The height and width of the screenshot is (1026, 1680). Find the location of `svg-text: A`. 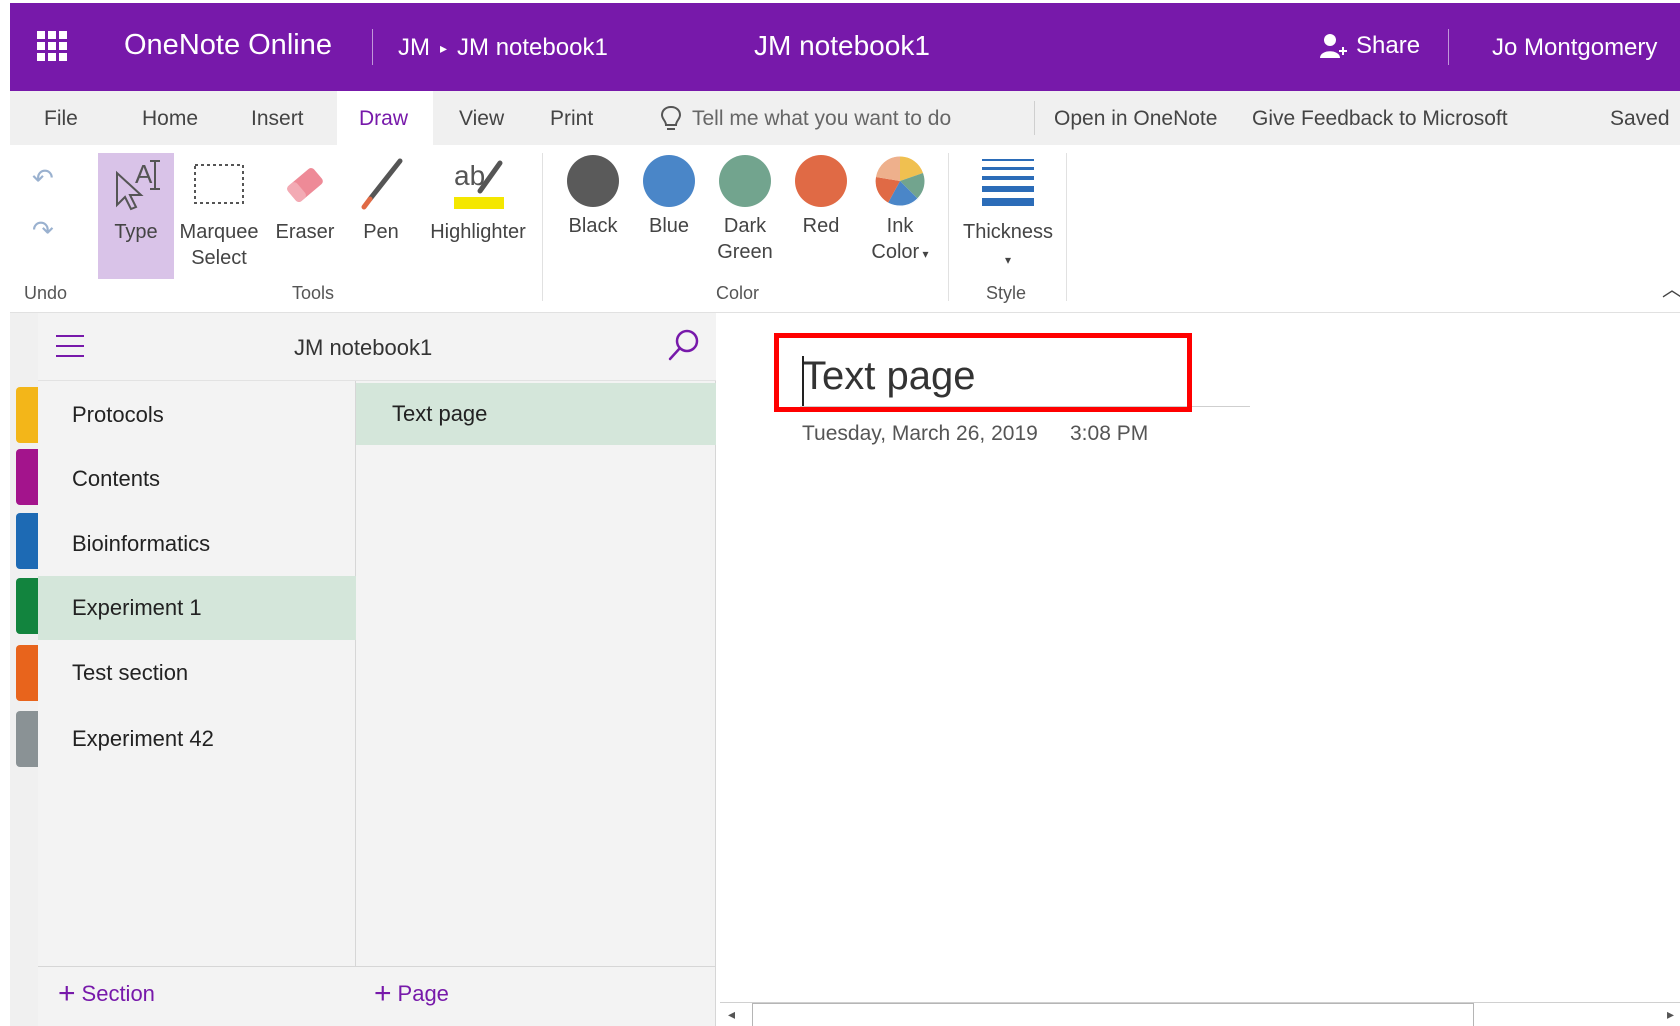

svg-text: A is located at coordinates (144, 174).